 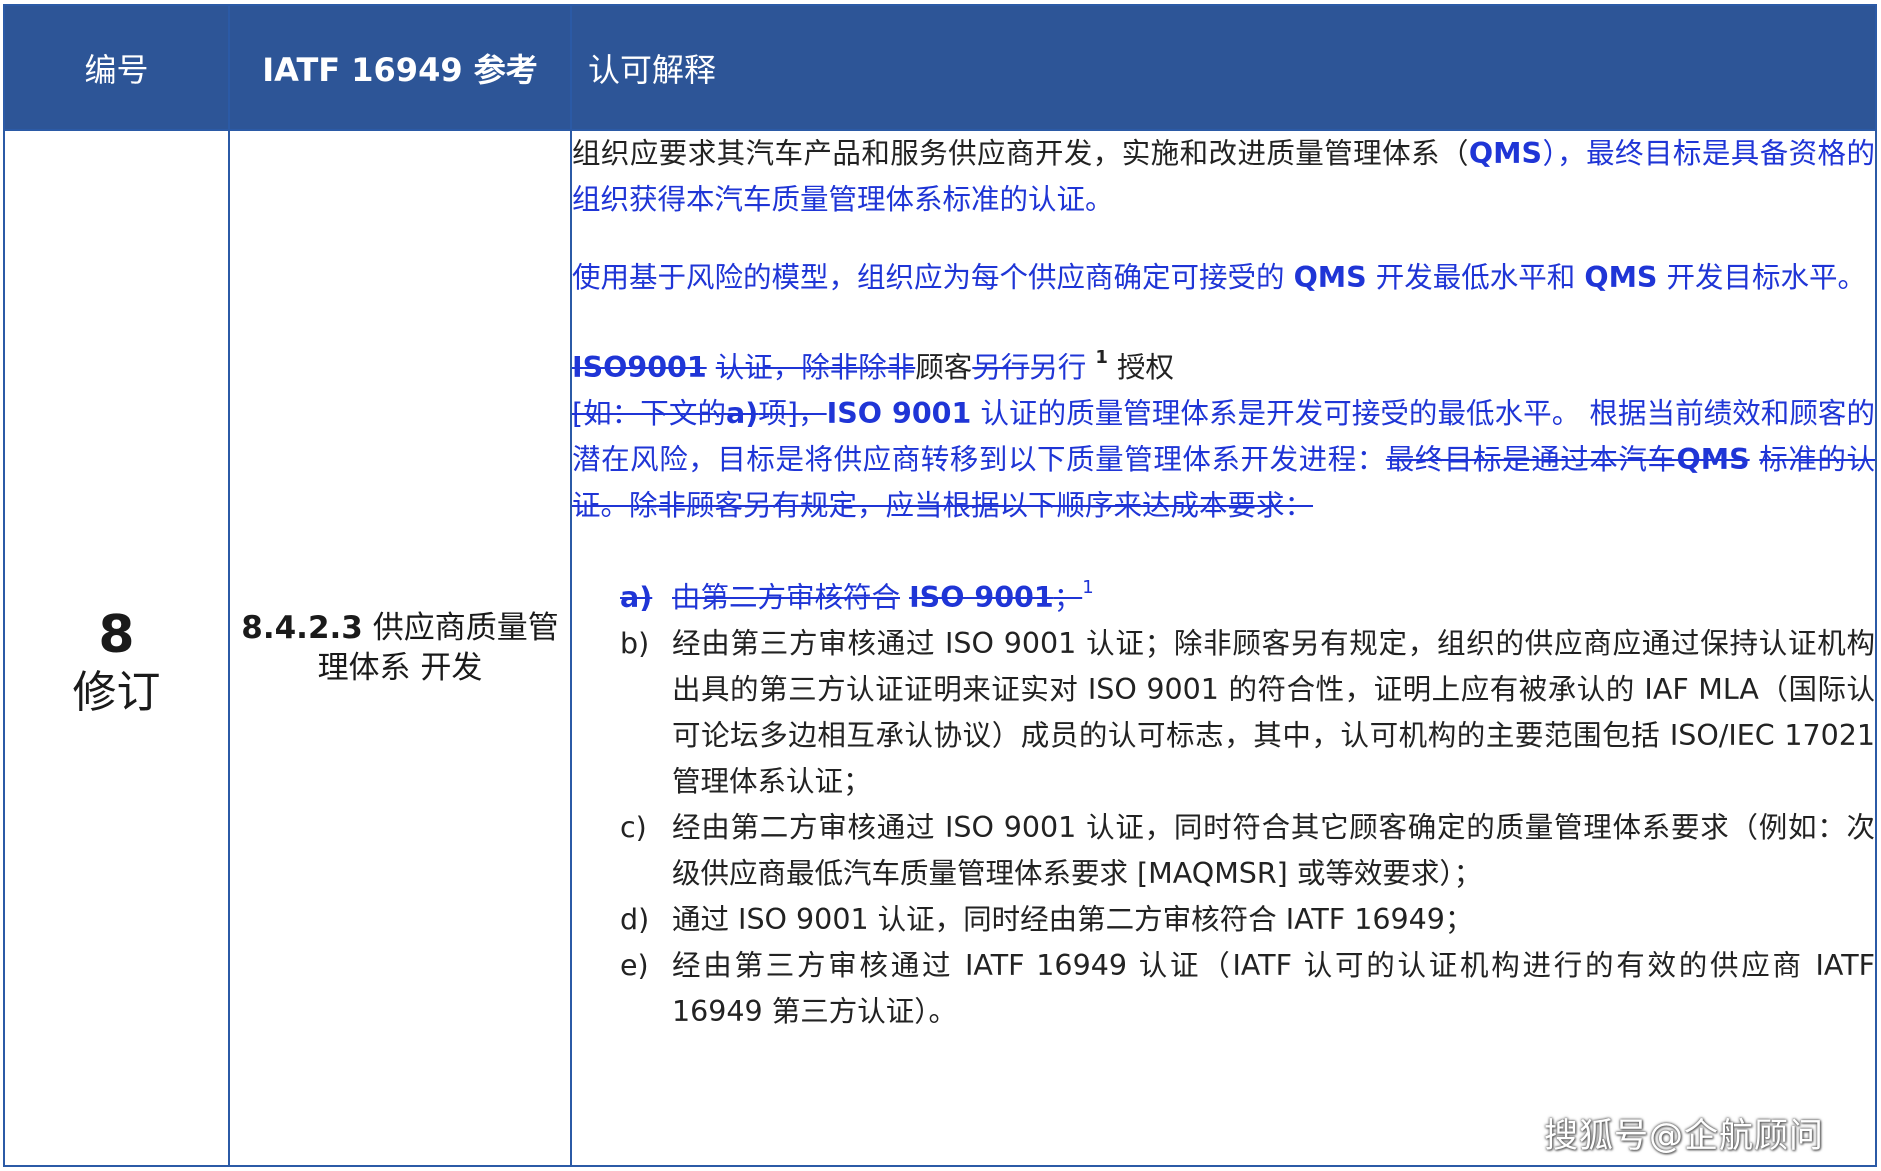 I want to click on header-interpretation: 认可解释, so click(x=1223, y=67).